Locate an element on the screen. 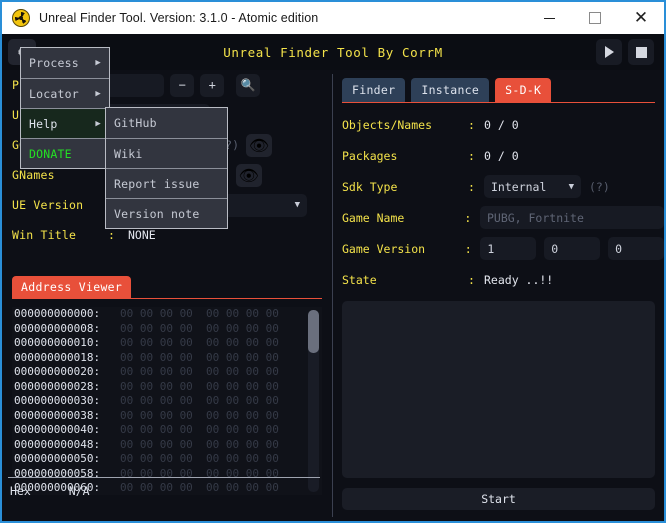 This screenshot has width=666, height=523. menu-item-version-note: Version note is located at coordinates (166, 213).